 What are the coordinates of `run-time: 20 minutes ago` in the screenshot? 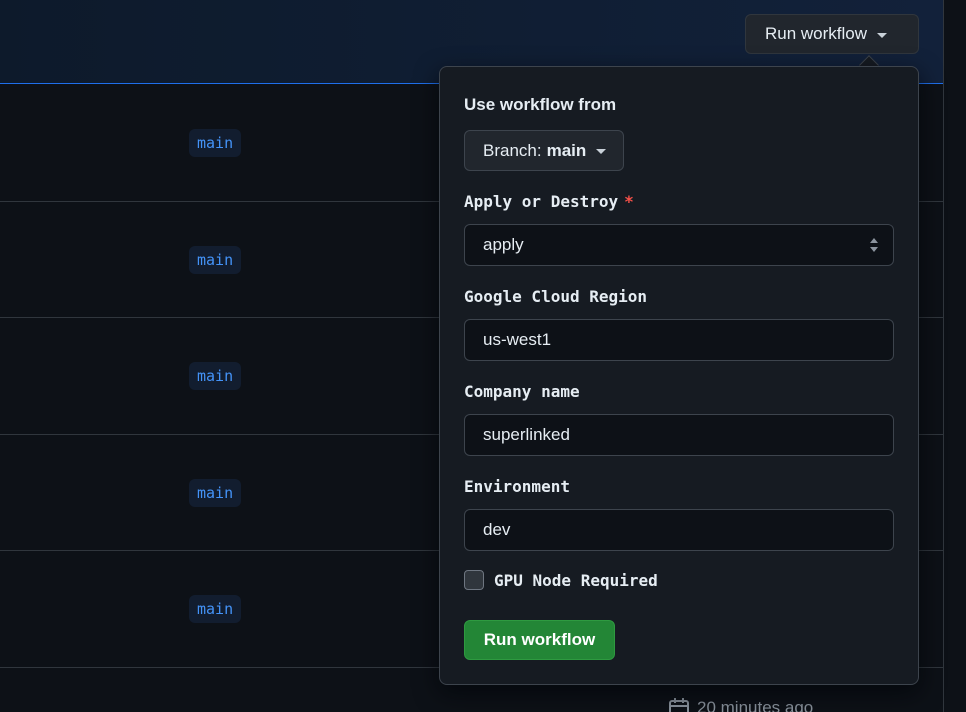 It's located at (740, 705).